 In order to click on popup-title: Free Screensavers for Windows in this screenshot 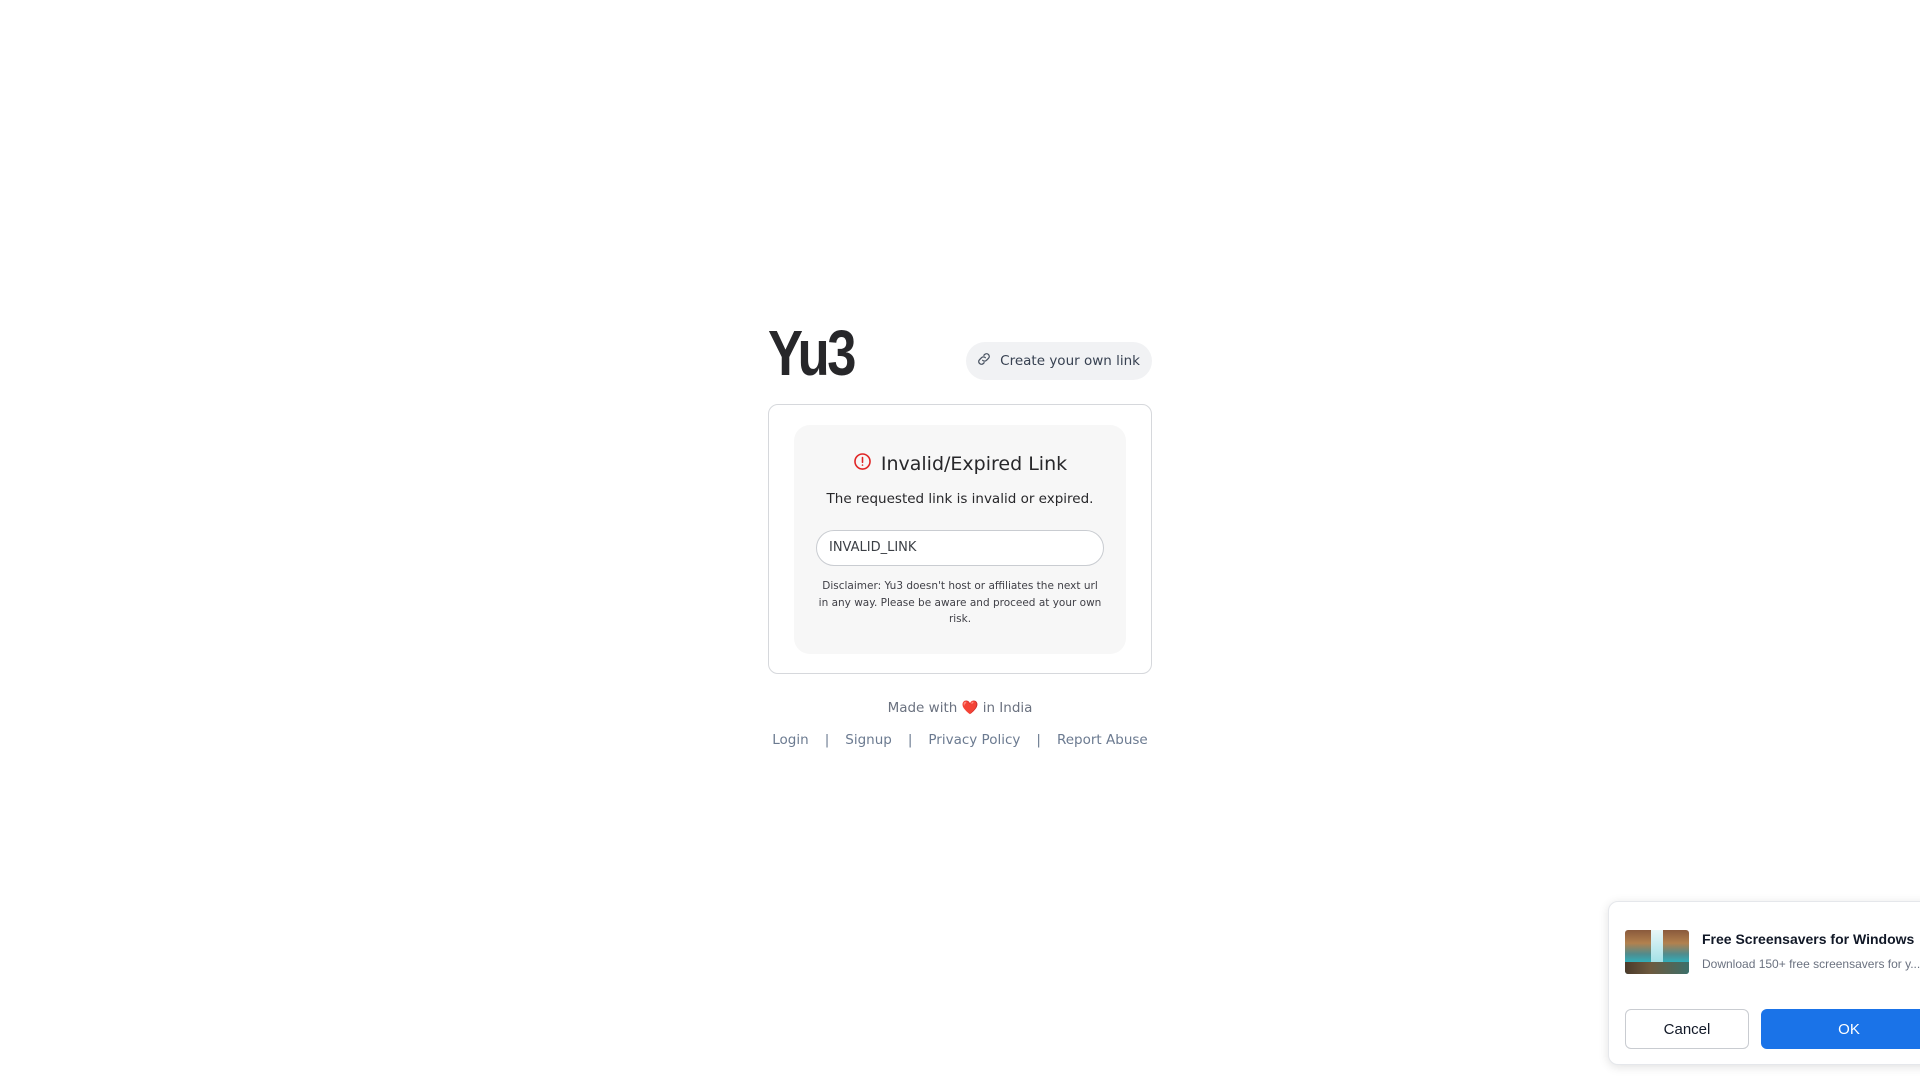, I will do `click(1808, 939)`.